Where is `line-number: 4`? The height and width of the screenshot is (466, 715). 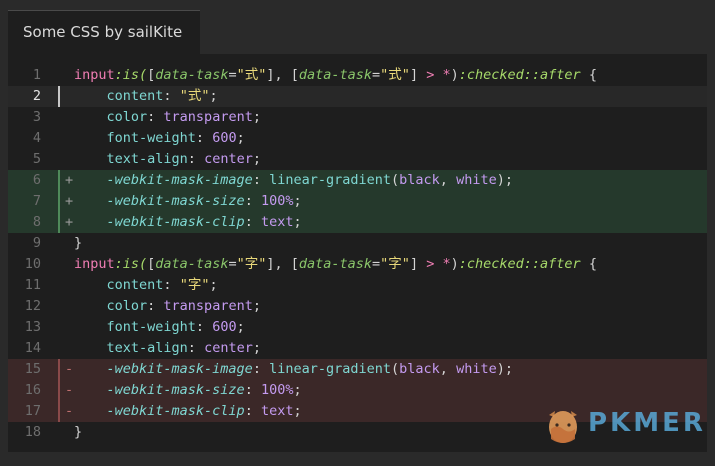 line-number: 4 is located at coordinates (36, 138).